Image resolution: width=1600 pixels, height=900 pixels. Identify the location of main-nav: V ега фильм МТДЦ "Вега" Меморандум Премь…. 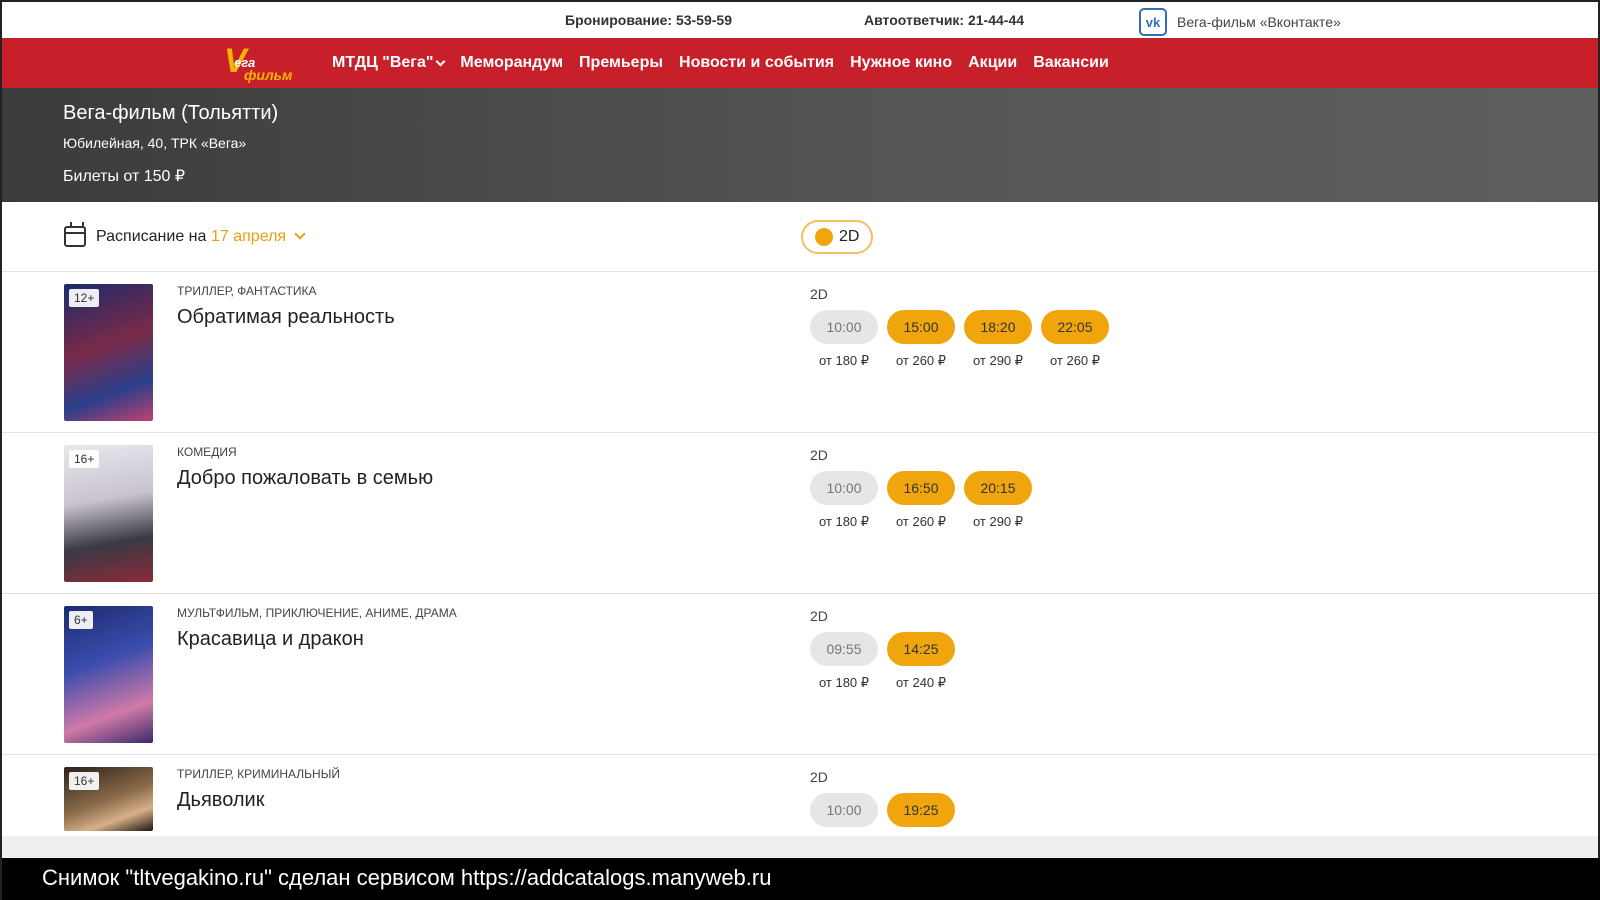
(800, 63).